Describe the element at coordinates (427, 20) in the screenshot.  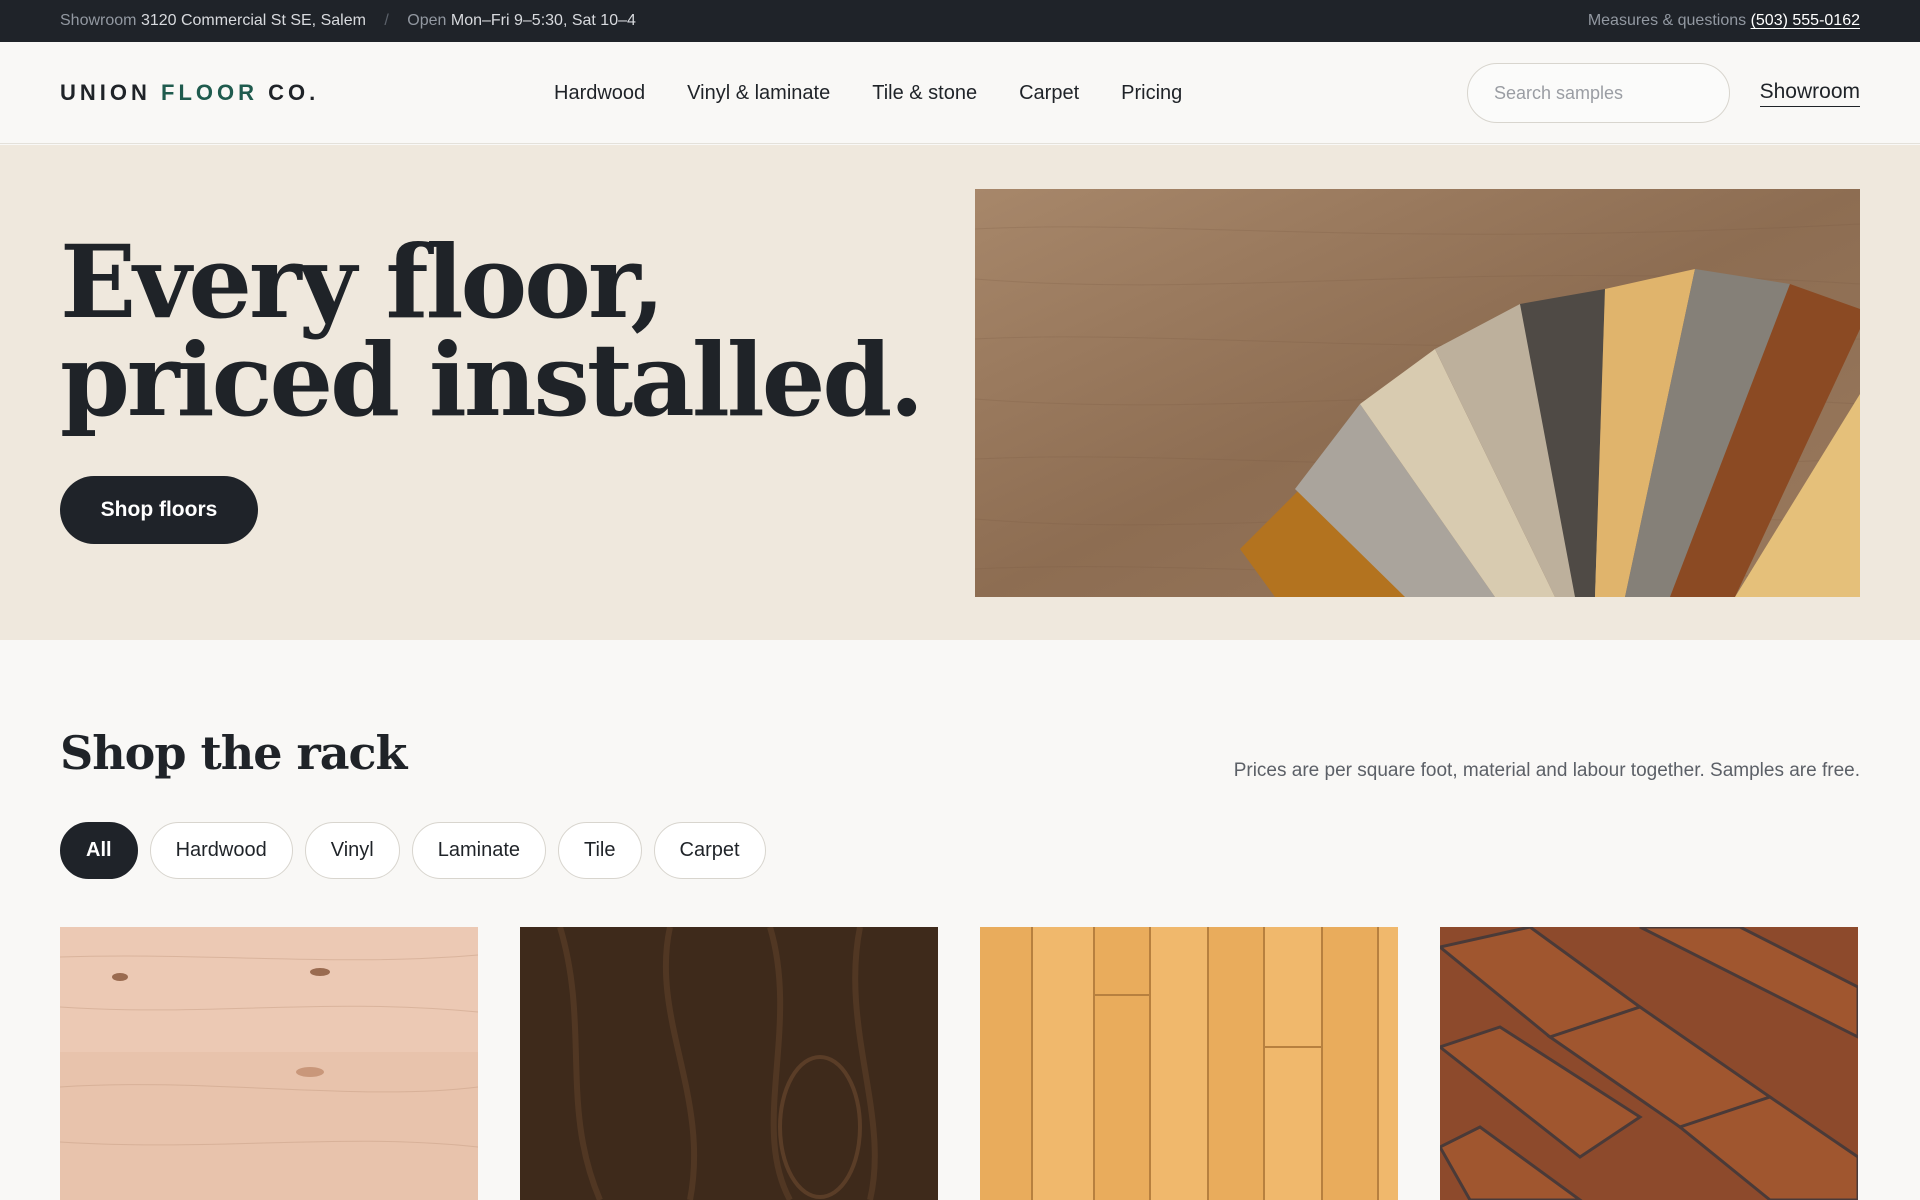
I see `open-label: Open` at that location.